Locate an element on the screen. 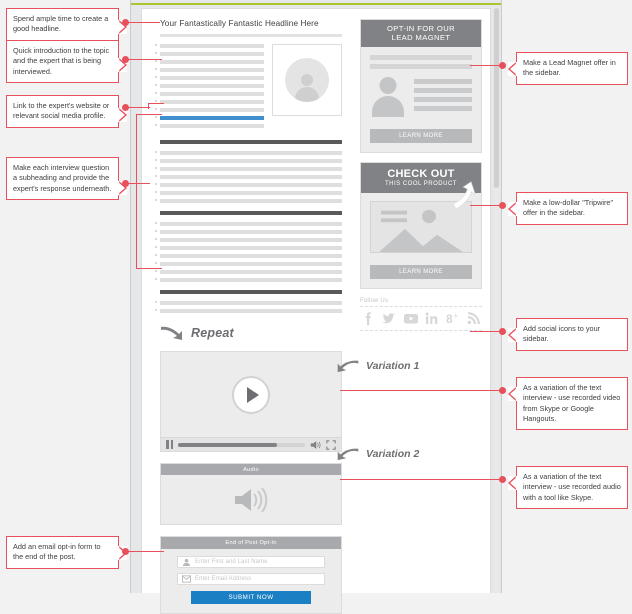 This screenshot has width=632, height=614. name-placeholder: Enter First and Last Name is located at coordinates (231, 562).